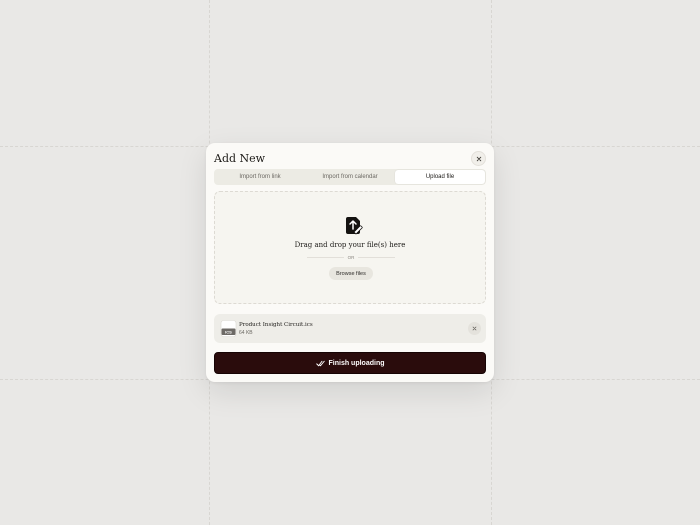 This screenshot has height=525, width=700. I want to click on close-button, so click(478, 158).